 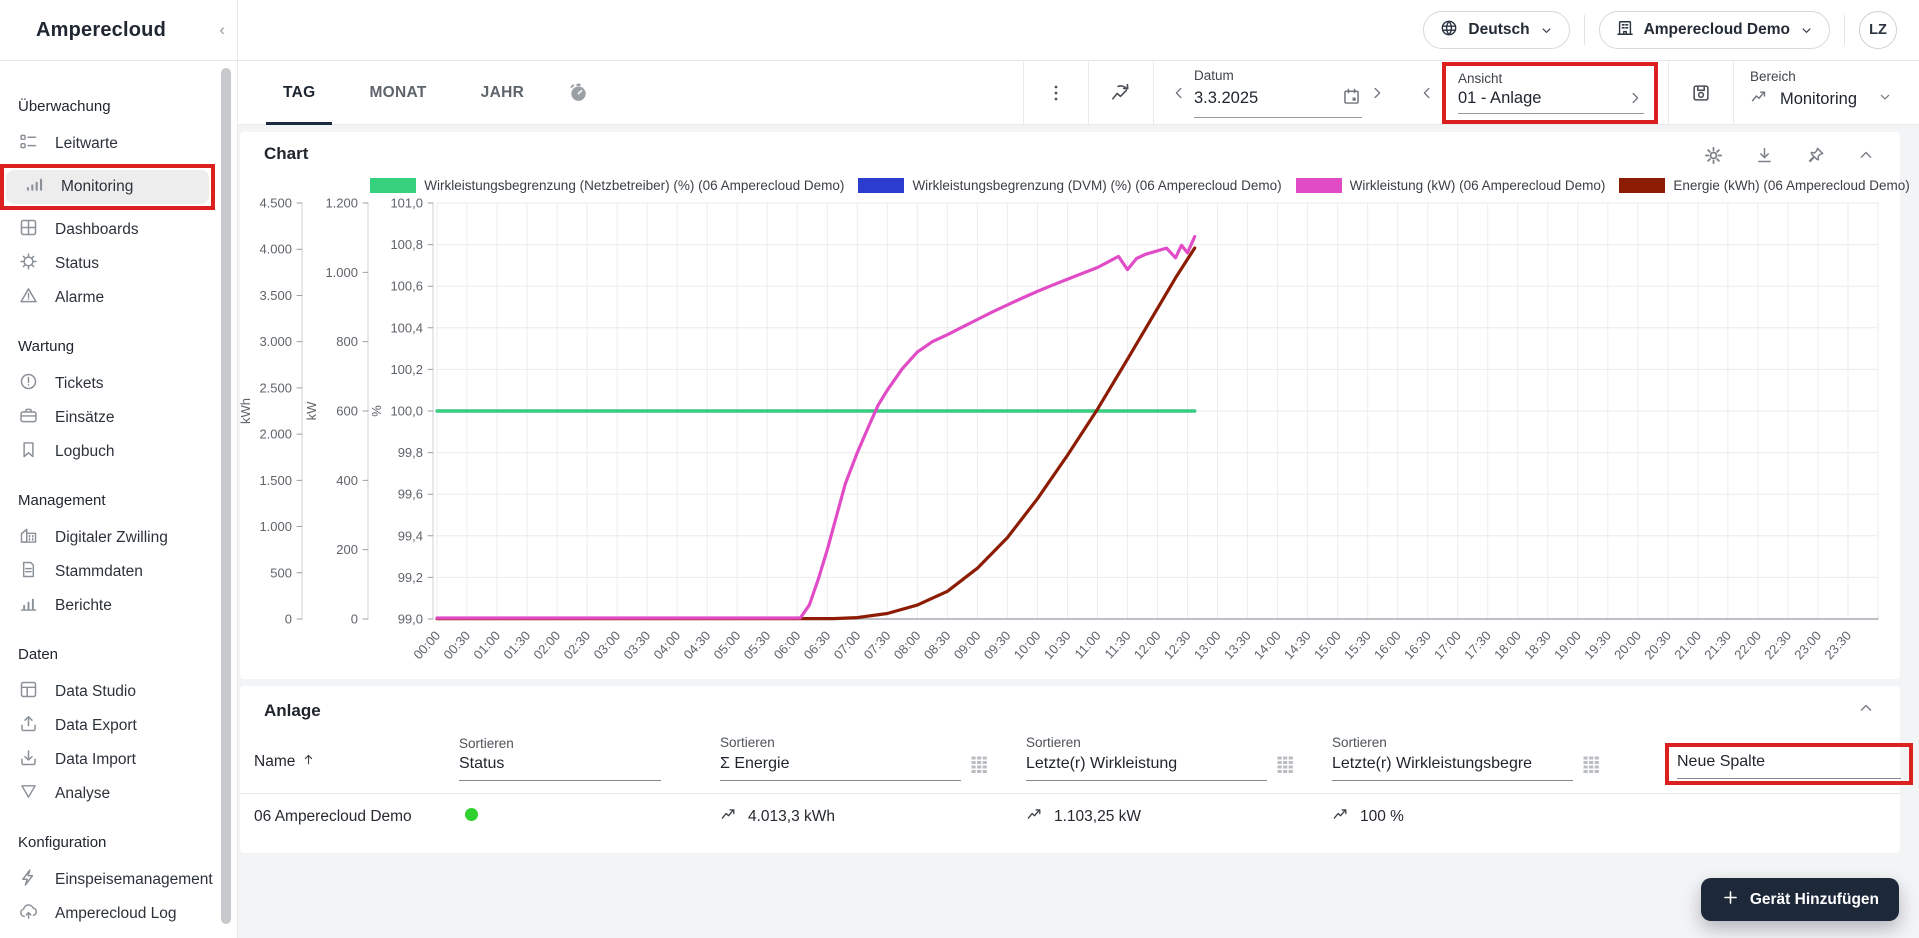 I want to click on column-select: Letzte(r) Wirkleistung, so click(x=1146, y=768).